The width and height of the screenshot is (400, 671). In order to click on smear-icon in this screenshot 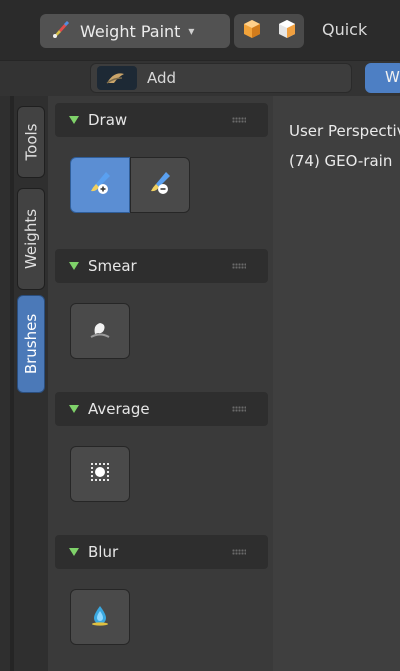, I will do `click(100, 331)`.